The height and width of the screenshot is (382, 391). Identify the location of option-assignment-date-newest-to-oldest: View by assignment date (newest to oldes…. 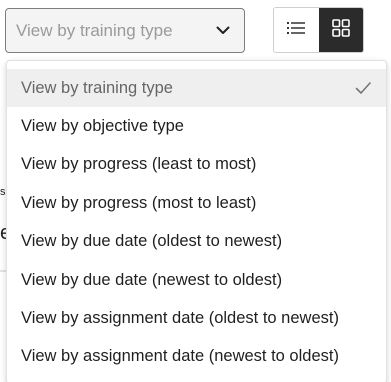
(196, 357).